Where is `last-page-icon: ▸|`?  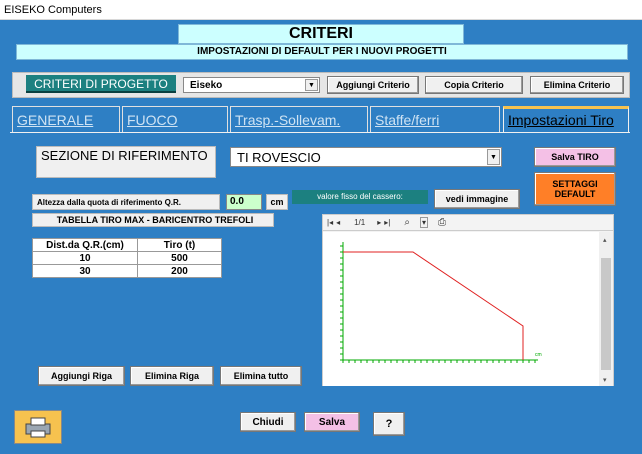
last-page-icon: ▸| is located at coordinates (387, 222).